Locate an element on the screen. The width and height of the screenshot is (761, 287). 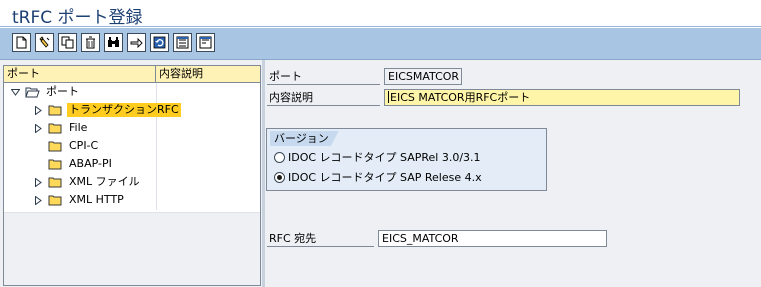
collapse-subtree-icon is located at coordinates (205, 42).